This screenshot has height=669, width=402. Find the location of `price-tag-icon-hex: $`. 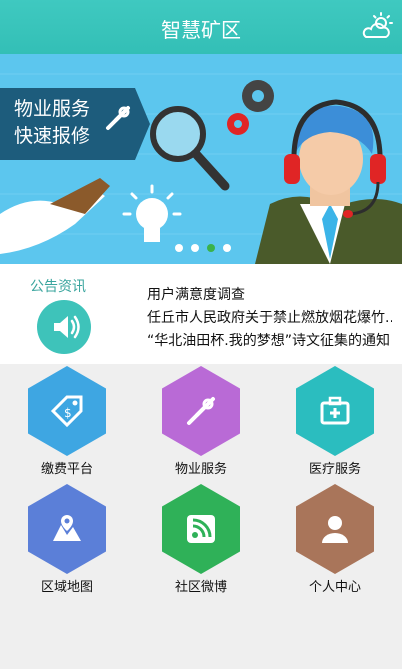

price-tag-icon-hex: $ is located at coordinates (67, 411).